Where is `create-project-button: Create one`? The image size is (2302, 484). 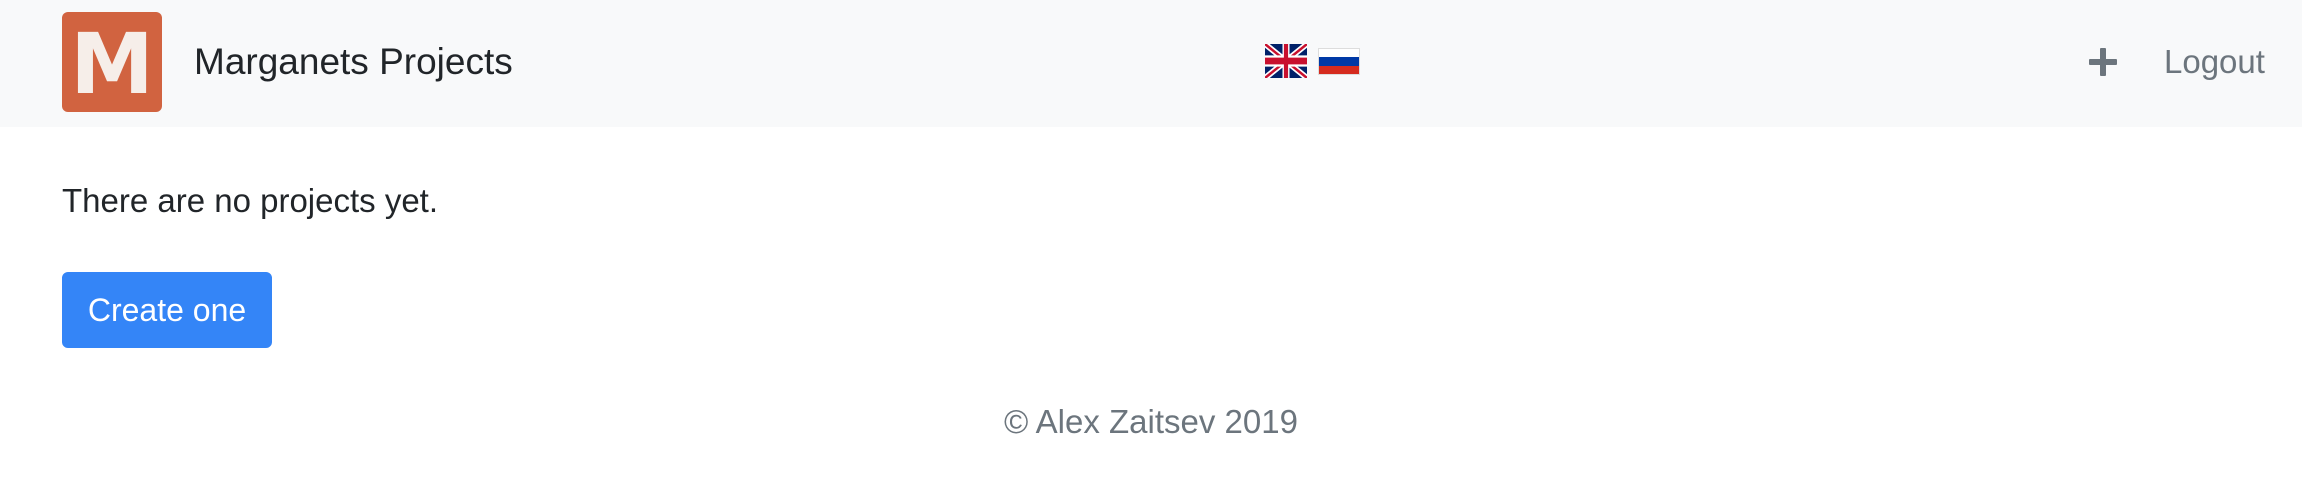 create-project-button: Create one is located at coordinates (167, 310).